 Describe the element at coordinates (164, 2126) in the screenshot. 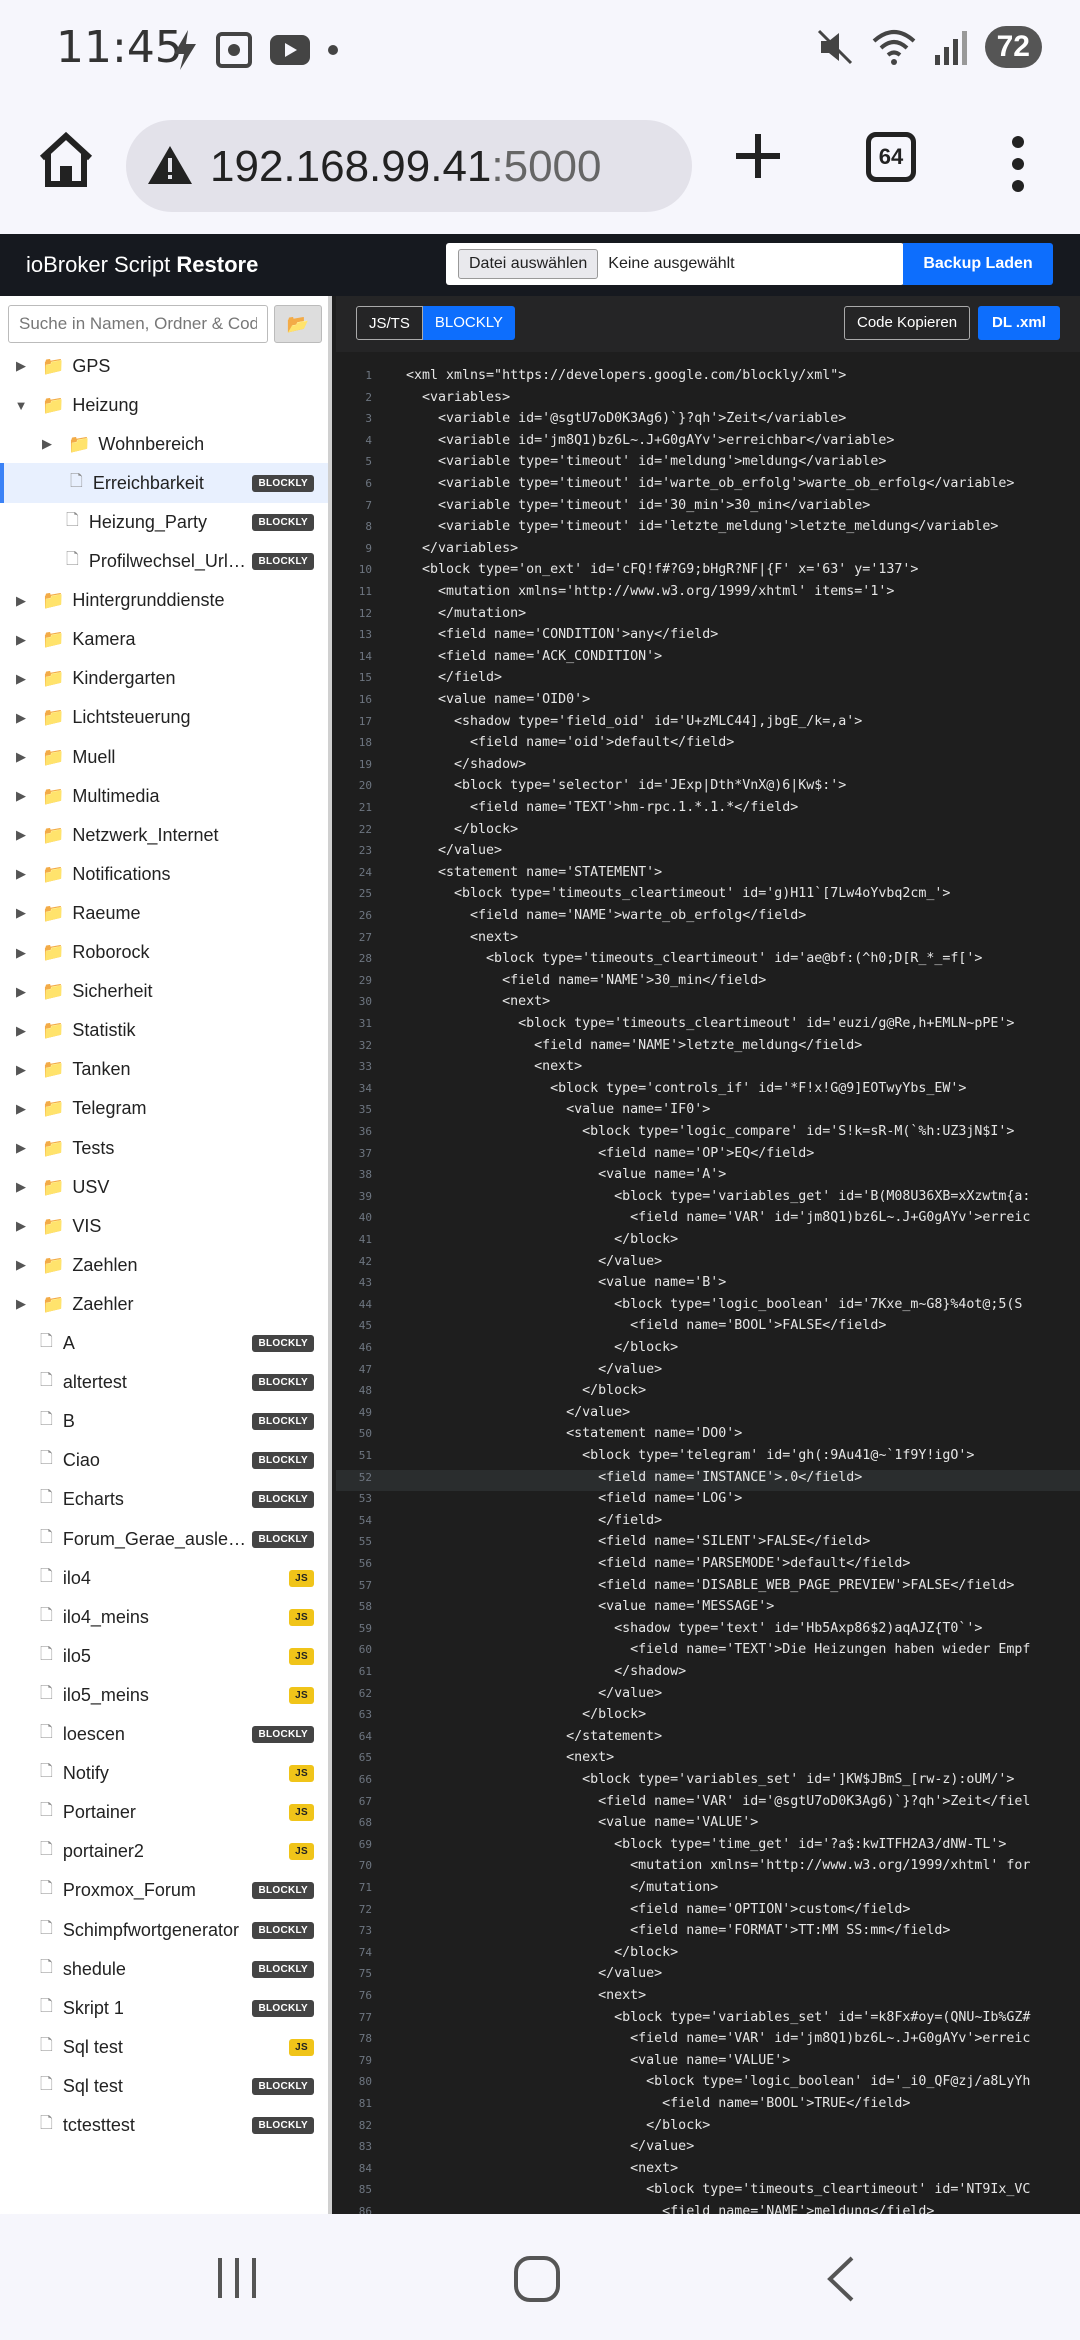

I see `tree-file: 🗋 tctesttest BLOCKLY` at that location.